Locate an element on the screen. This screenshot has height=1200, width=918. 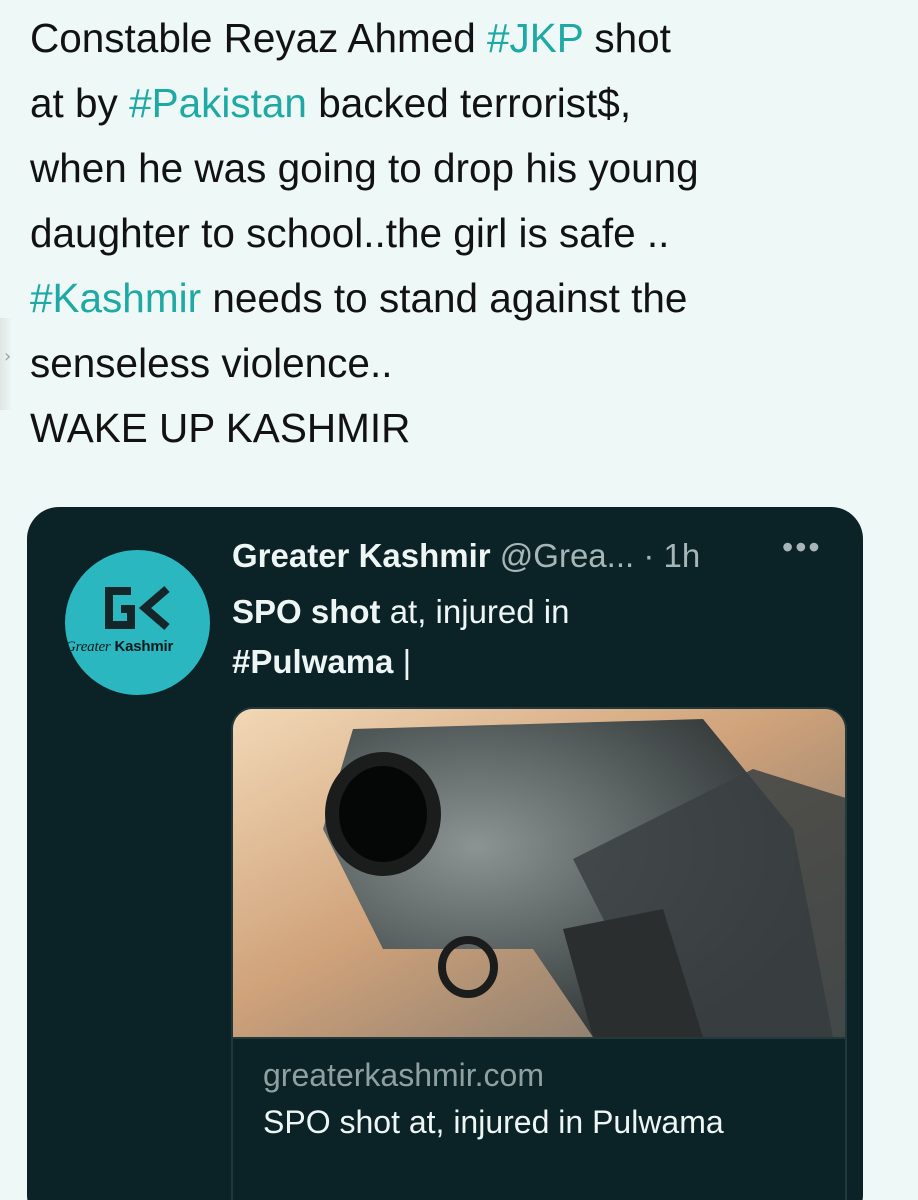
tweet-line: daughter to school..the girl is safe .. is located at coordinates (460, 233).